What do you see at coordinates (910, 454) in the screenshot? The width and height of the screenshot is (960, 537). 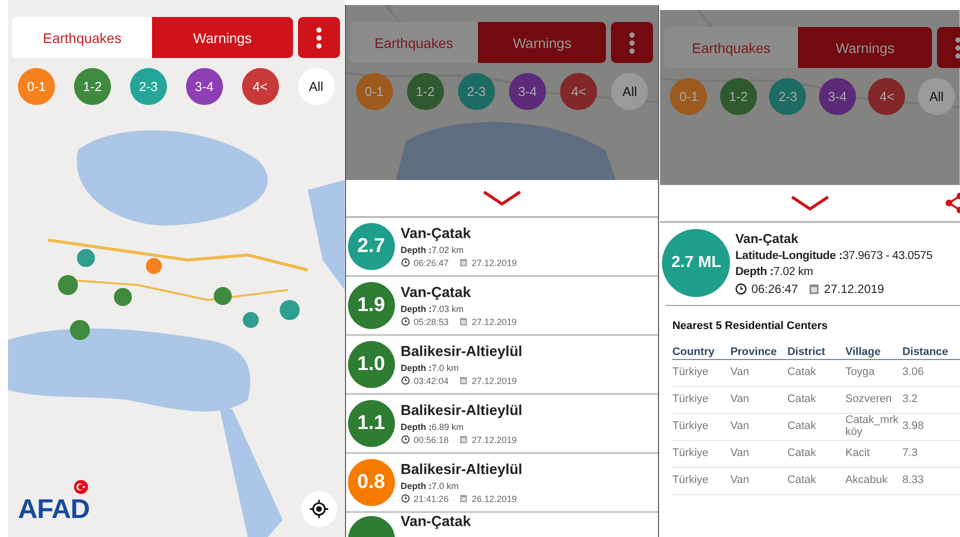 I see `table-cell-text: 7.3` at bounding box center [910, 454].